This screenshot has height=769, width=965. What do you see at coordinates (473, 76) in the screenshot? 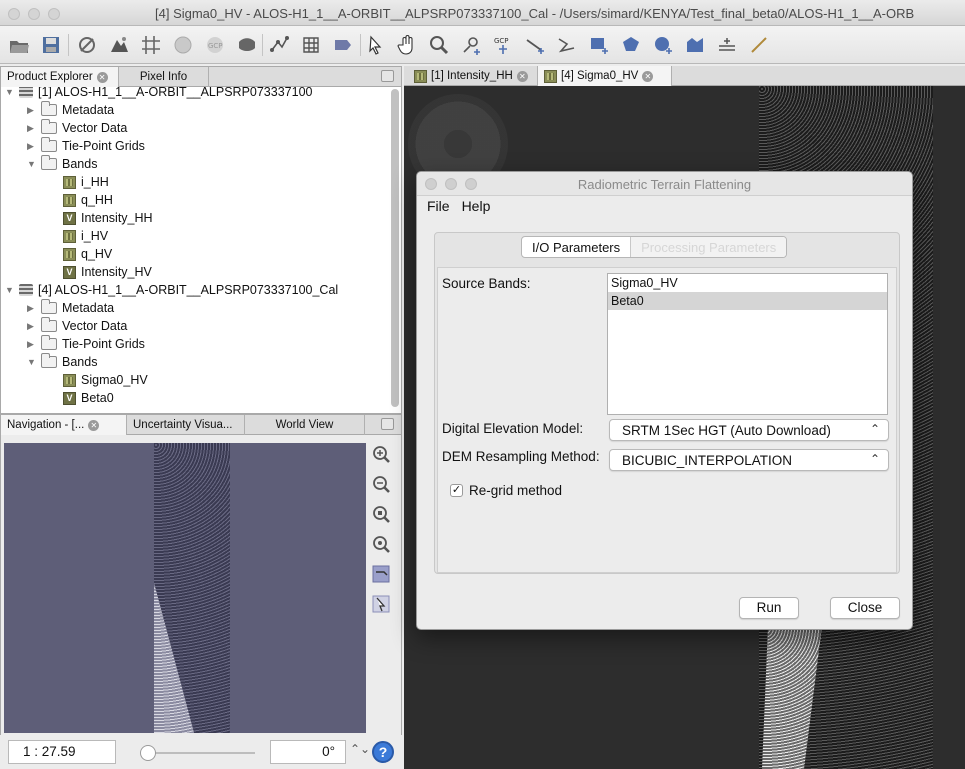
I see `tab-intensity-hh: [1] Intensity_HH ✕` at bounding box center [473, 76].